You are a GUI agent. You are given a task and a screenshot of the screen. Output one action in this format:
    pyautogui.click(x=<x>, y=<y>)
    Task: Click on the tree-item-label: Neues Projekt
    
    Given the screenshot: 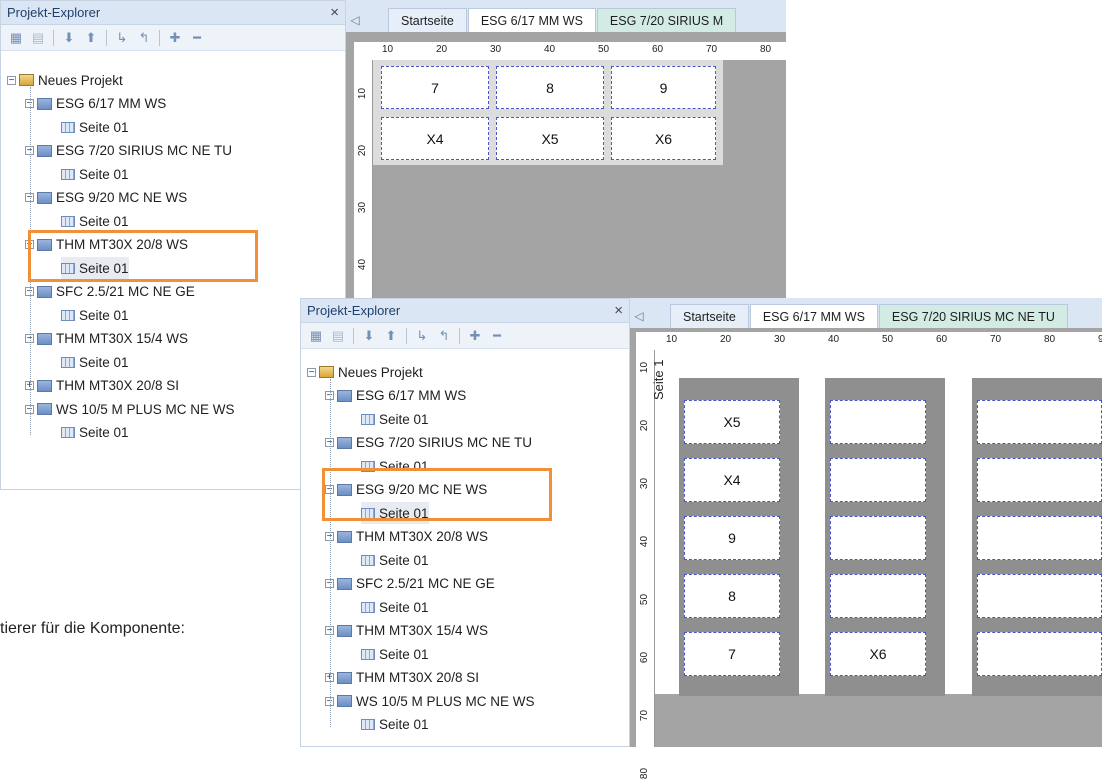 What is the action you would take?
    pyautogui.click(x=380, y=372)
    